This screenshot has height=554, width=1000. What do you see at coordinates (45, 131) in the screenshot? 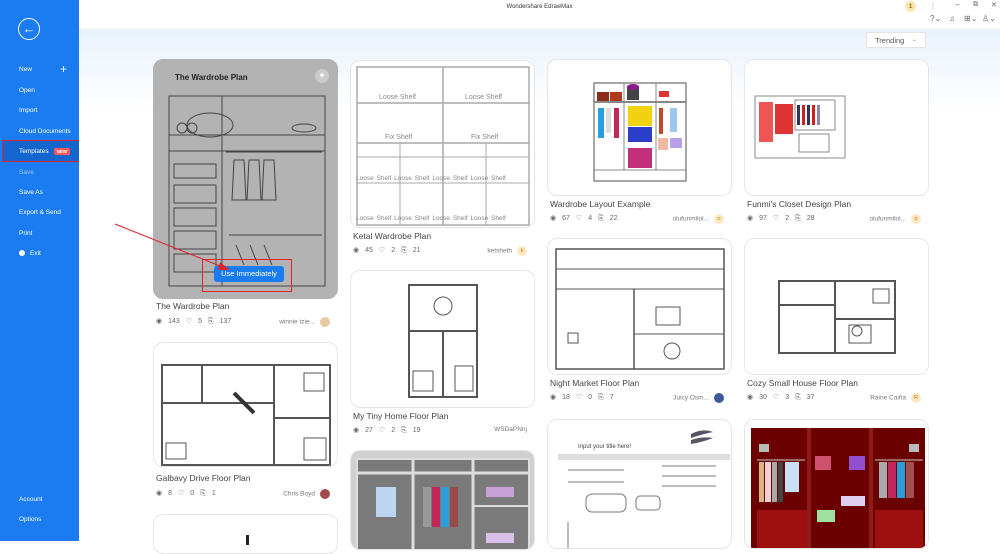
I see `sidebar-item-cloud-documents: Cloud Documents` at bounding box center [45, 131].